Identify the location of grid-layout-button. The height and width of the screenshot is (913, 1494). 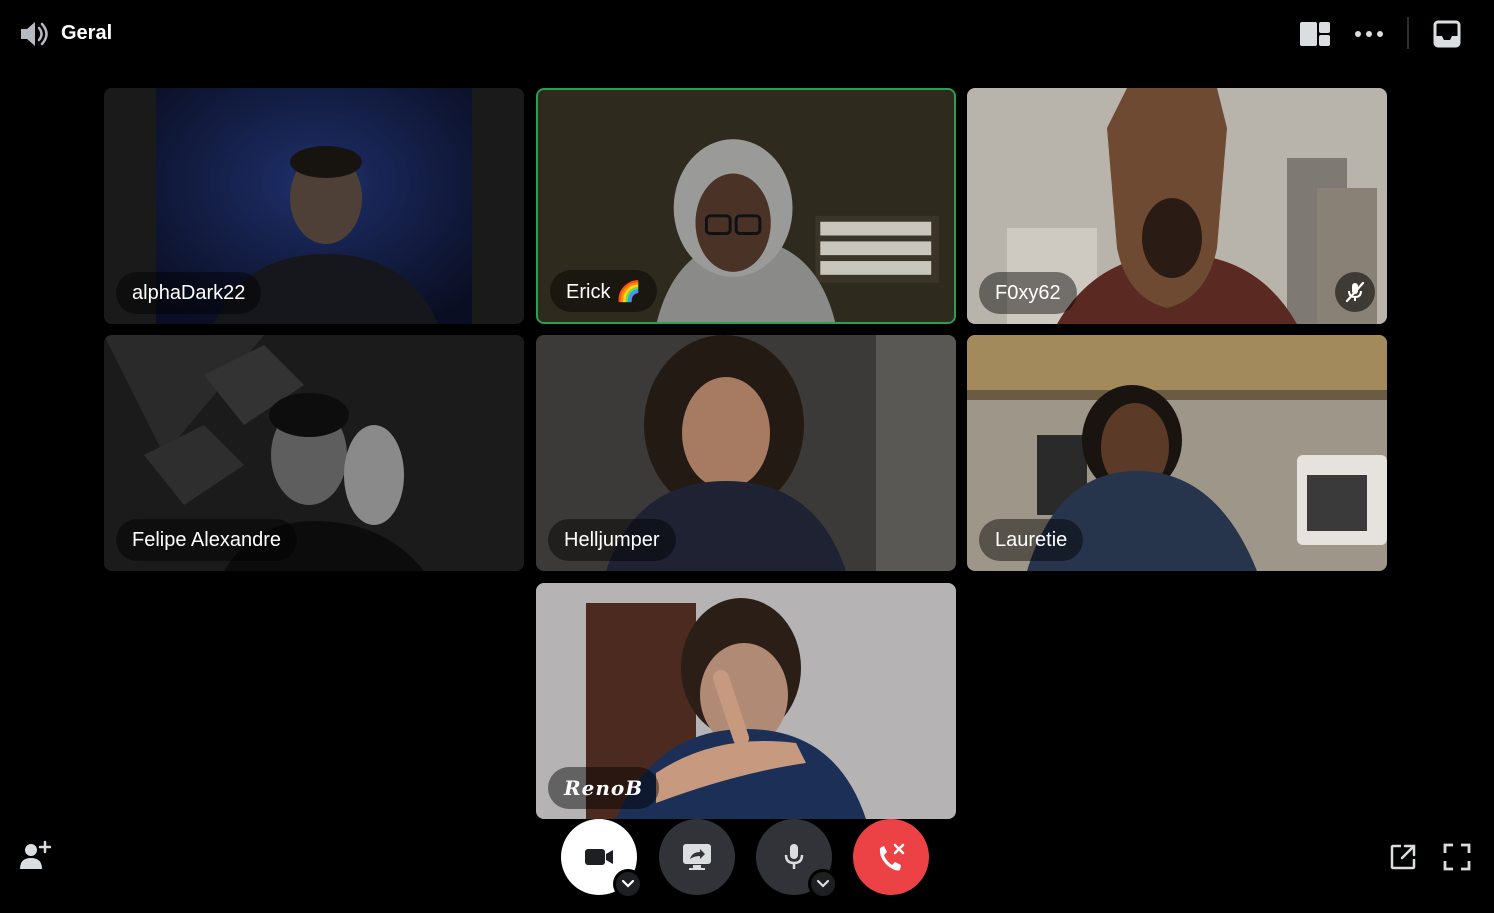
(1315, 34).